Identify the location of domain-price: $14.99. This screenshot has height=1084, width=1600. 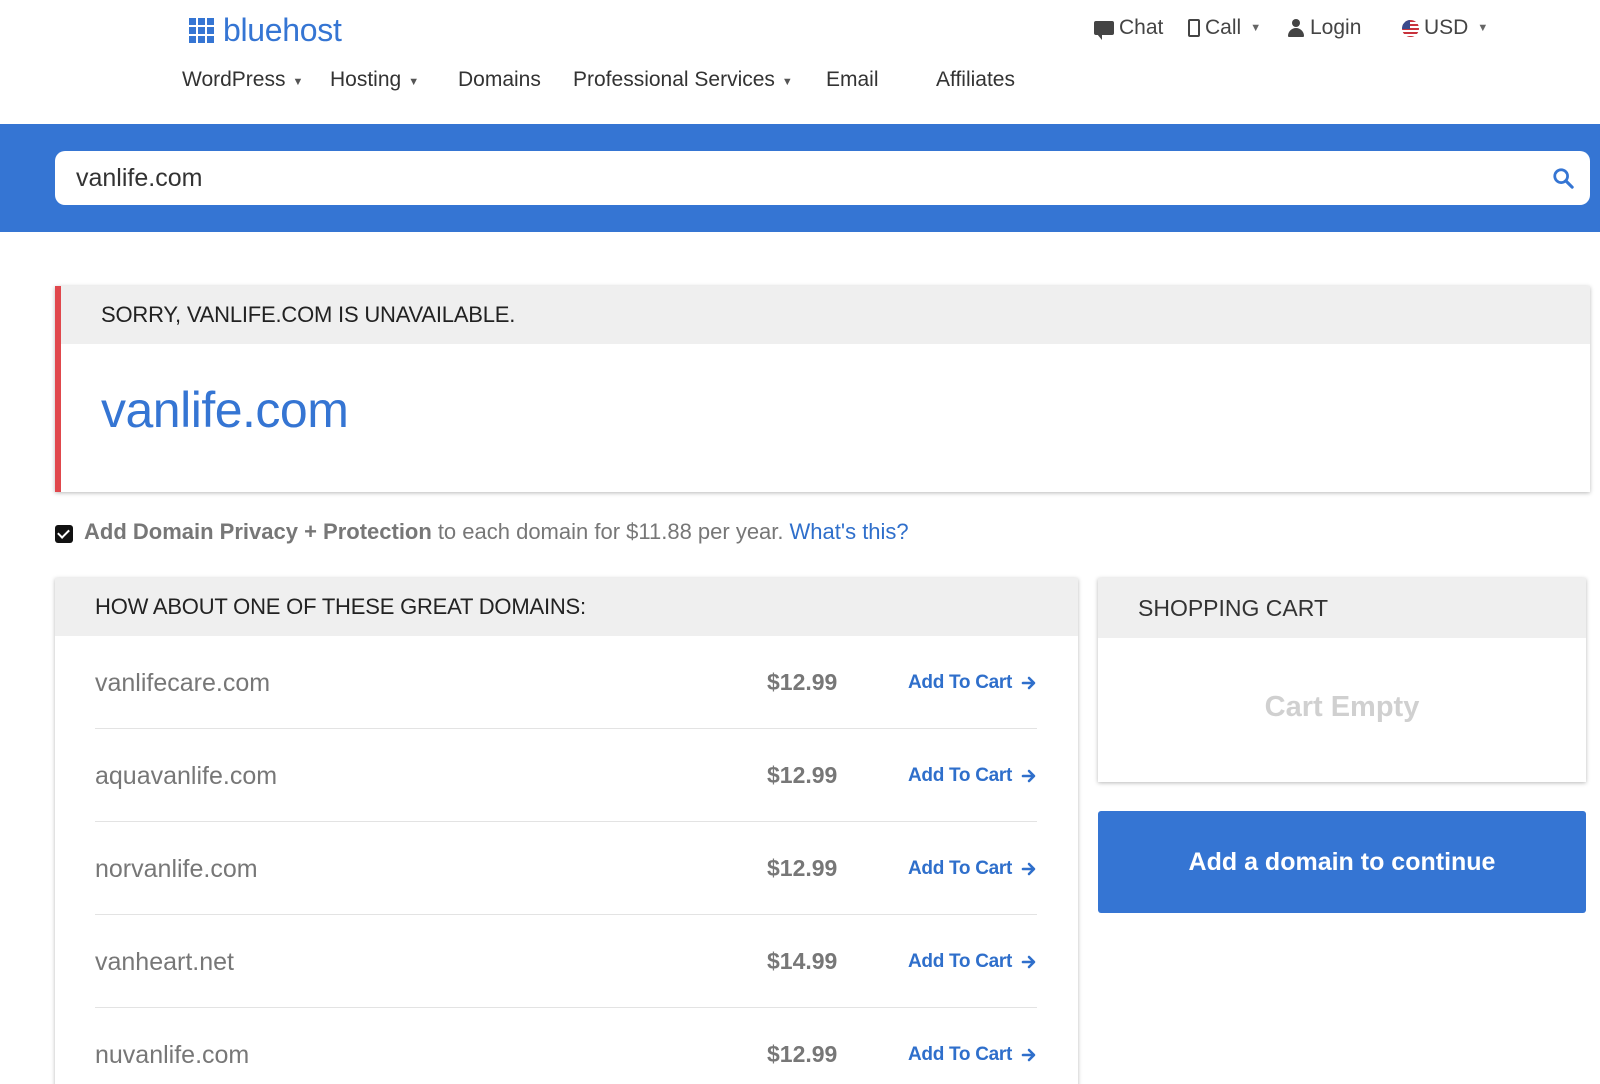
(802, 961).